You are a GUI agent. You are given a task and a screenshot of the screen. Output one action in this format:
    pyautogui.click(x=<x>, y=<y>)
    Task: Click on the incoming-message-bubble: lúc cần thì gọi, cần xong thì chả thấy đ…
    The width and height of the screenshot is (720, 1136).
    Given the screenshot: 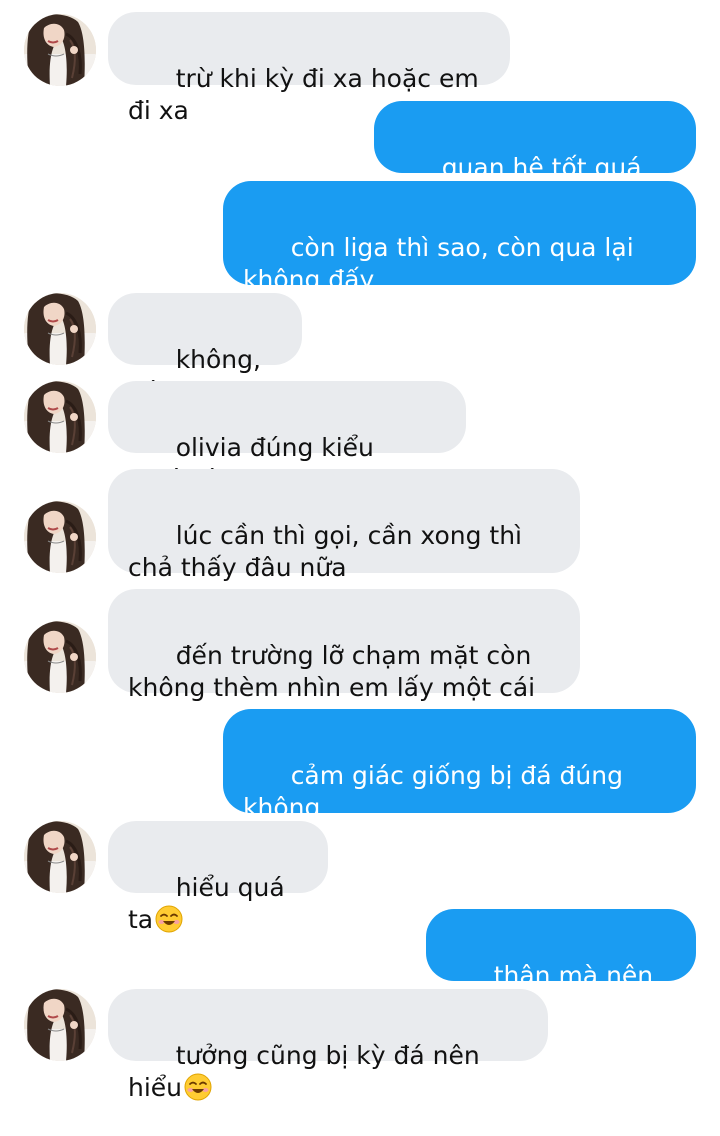 What is the action you would take?
    pyautogui.click(x=344, y=525)
    